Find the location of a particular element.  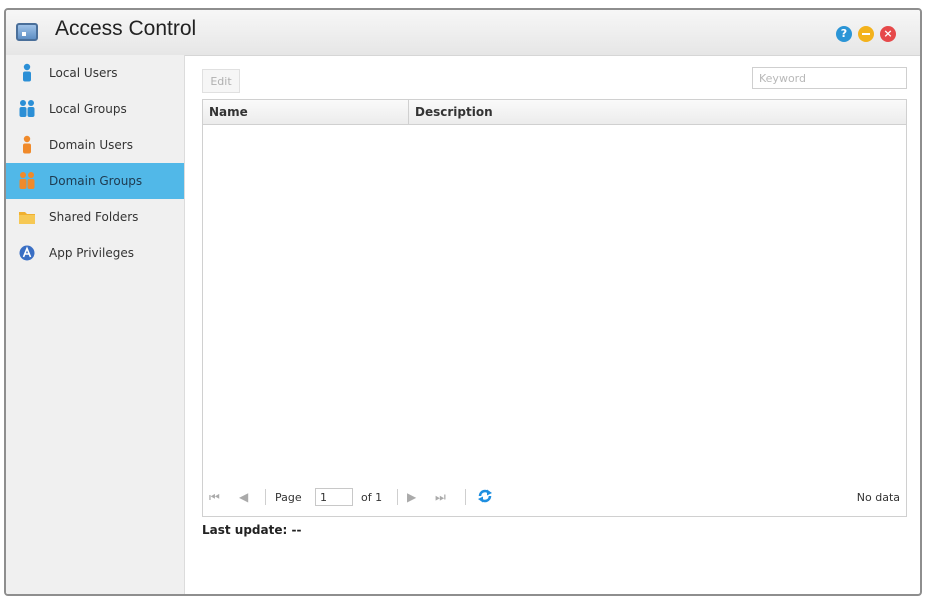

sidebar-item-label: Domain Groups is located at coordinates (96, 181).